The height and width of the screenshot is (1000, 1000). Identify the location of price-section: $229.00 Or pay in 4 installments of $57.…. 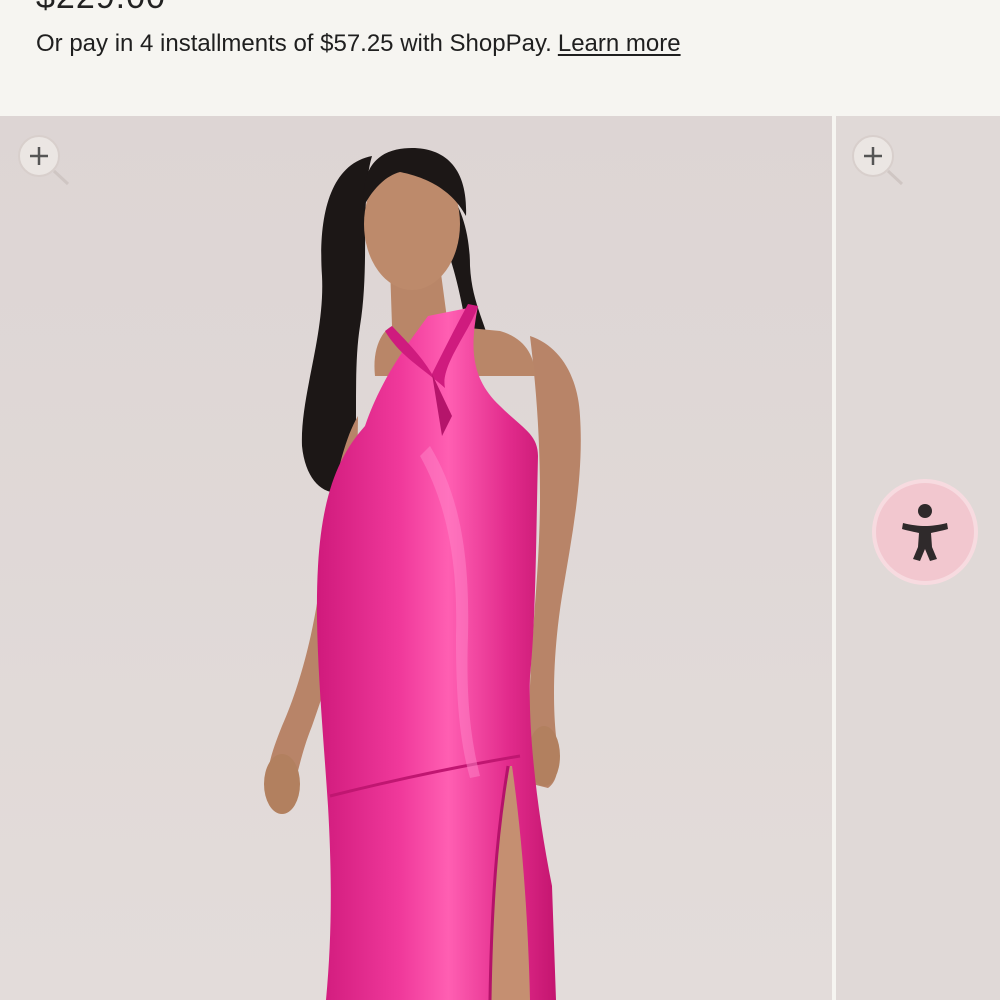
(500, 58).